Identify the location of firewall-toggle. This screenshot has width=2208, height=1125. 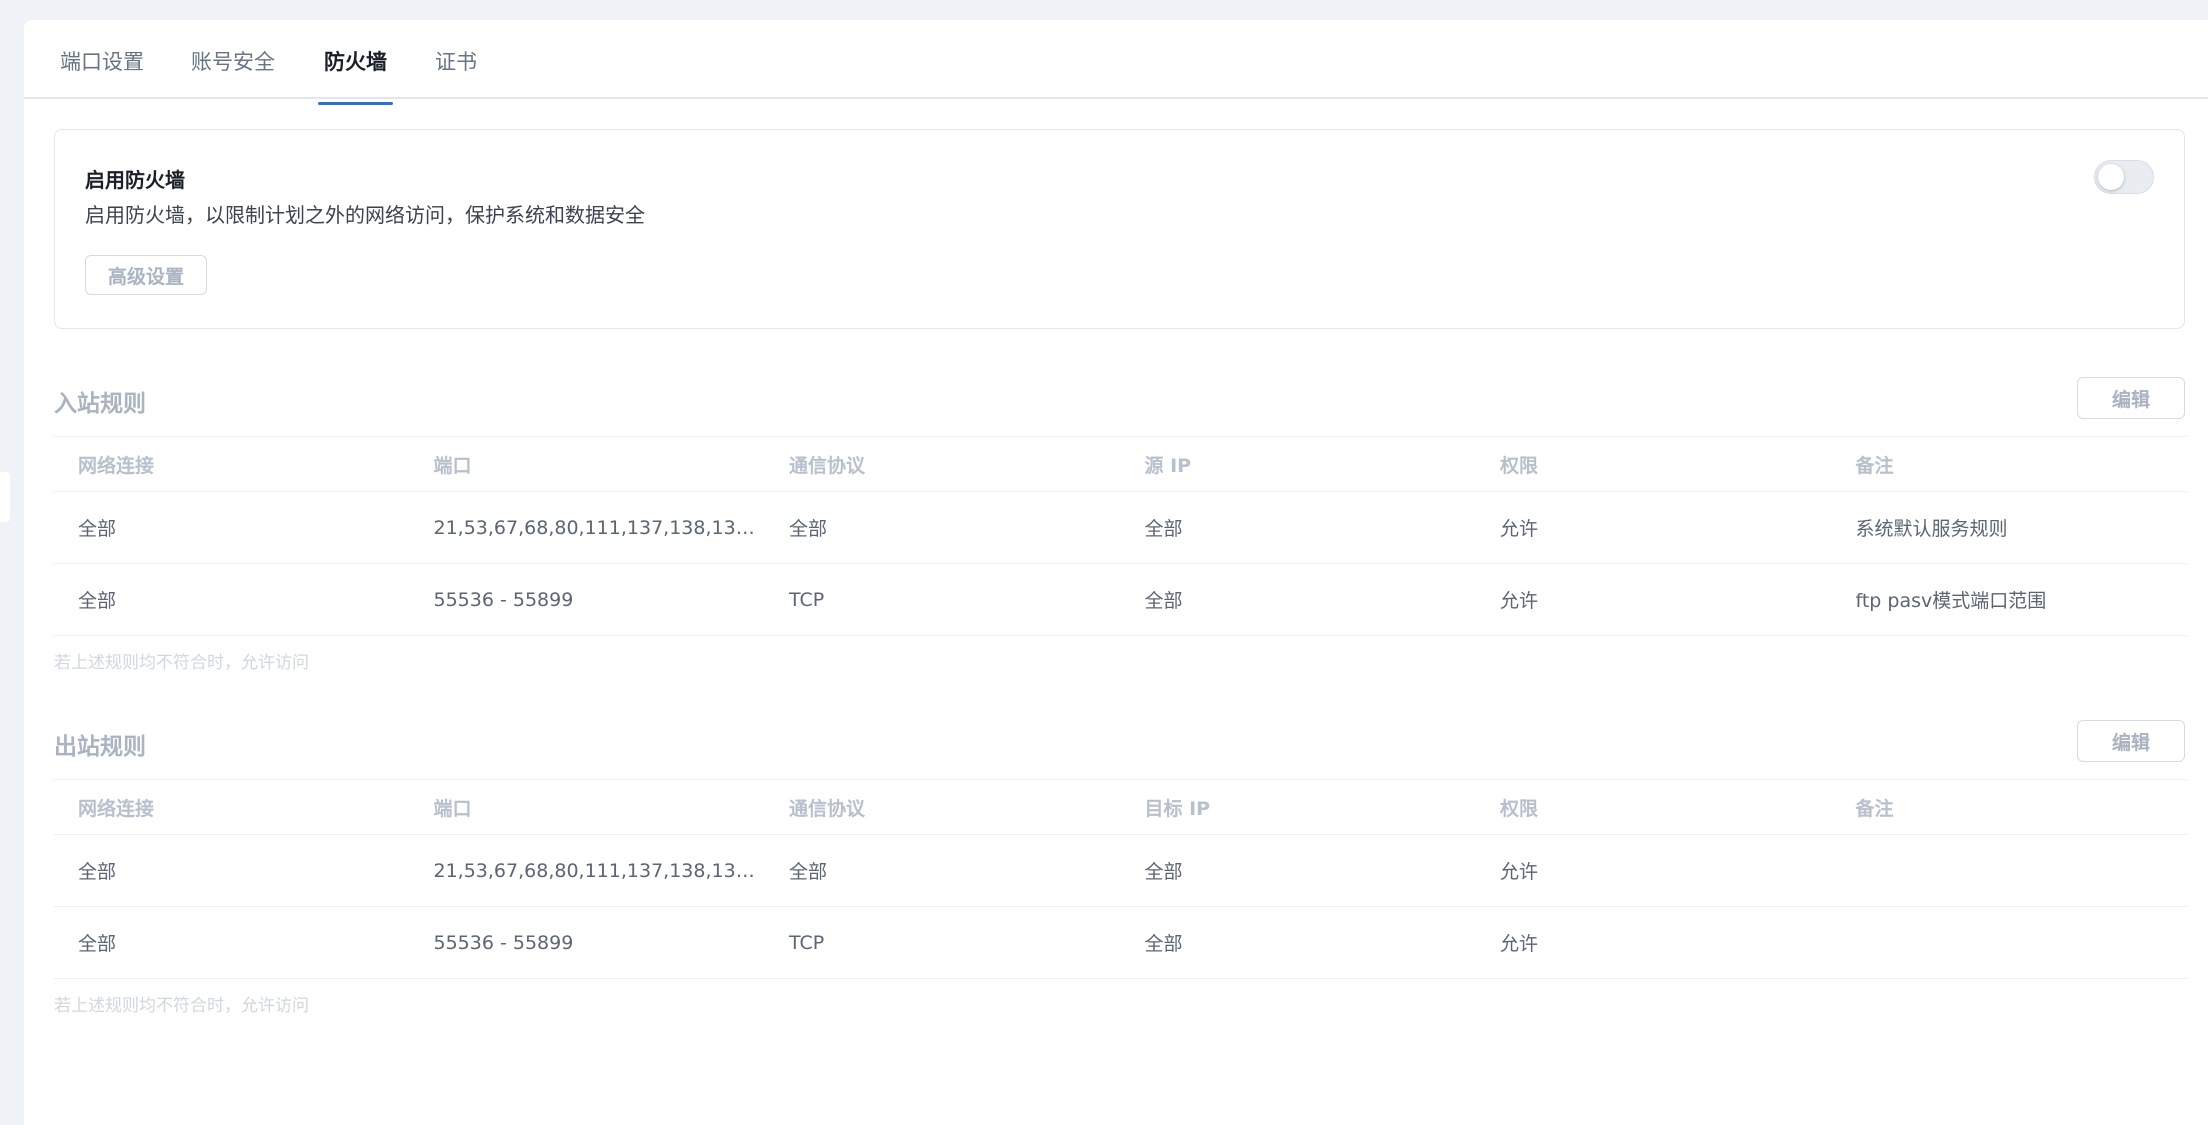
(2124, 177).